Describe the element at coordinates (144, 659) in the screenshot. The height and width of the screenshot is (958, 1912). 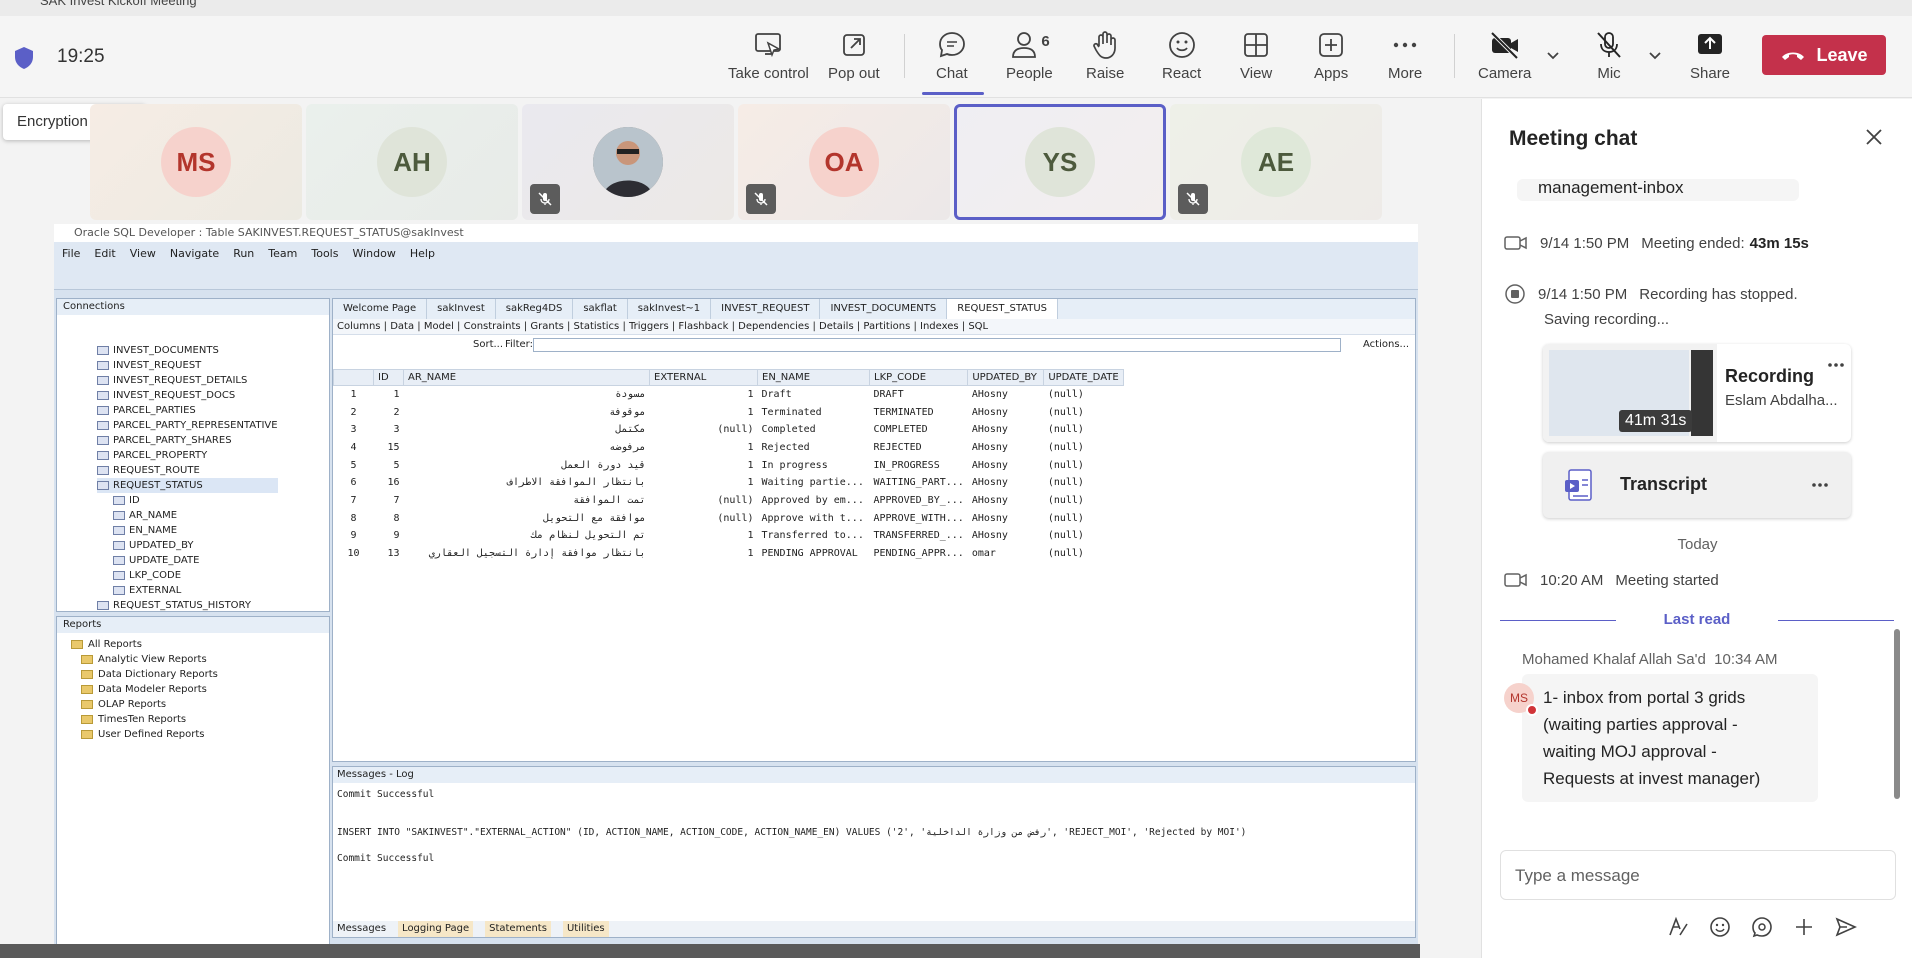
I see `report-item: Analytic View Reports` at that location.